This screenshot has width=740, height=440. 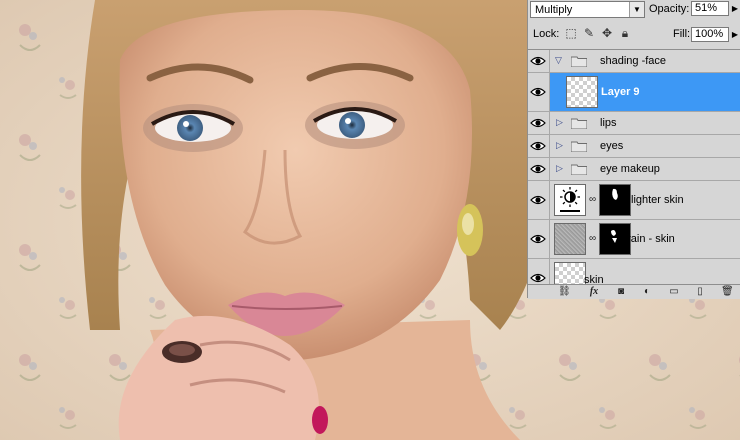 What do you see at coordinates (634, 146) in the screenshot?
I see `layer-row-group: ▷ eyes` at bounding box center [634, 146].